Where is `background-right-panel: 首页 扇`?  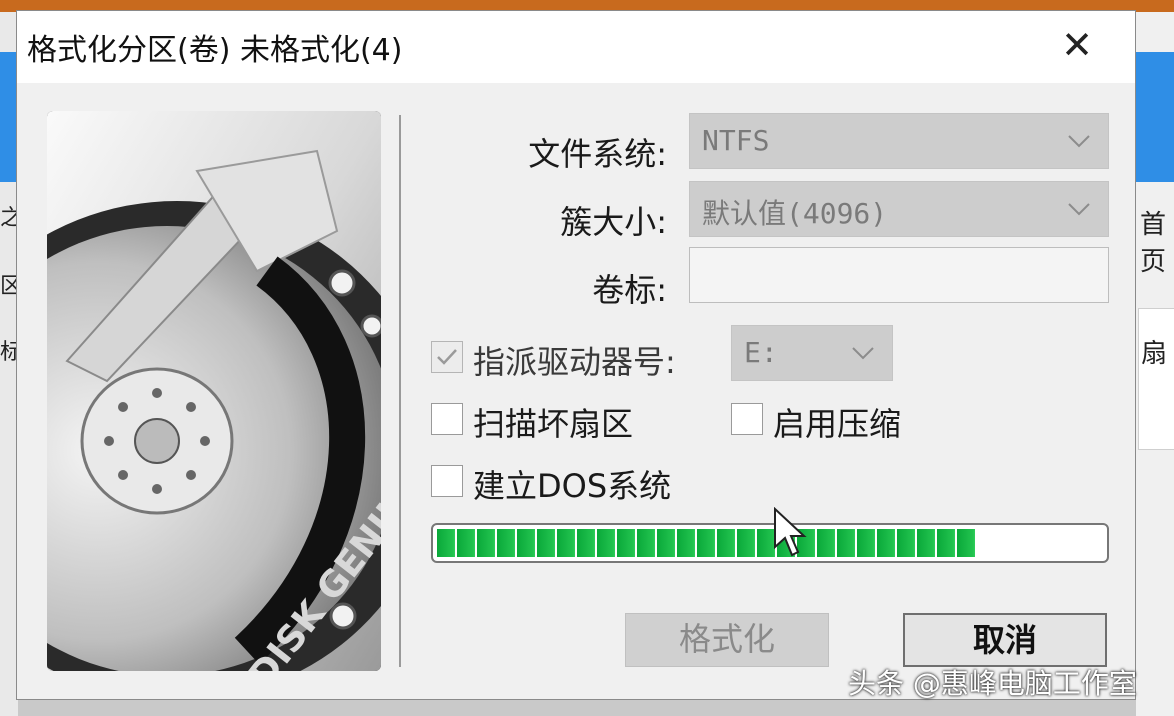 background-right-panel: 首页 扇 is located at coordinates (1155, 364).